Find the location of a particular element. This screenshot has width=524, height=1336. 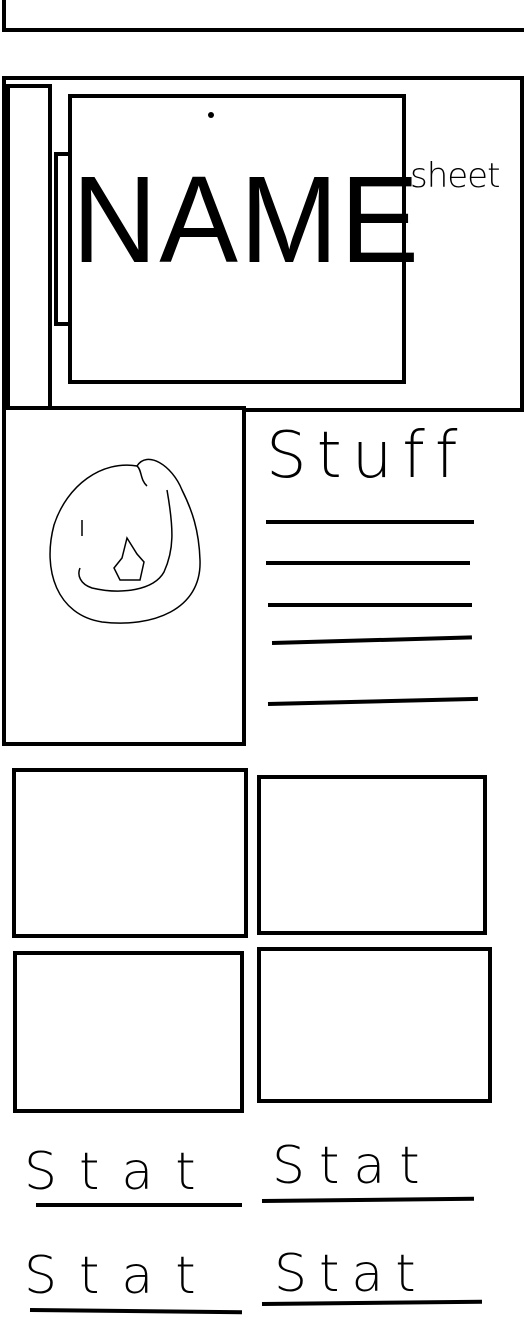

sidebar-spine is located at coordinates (29, 247).